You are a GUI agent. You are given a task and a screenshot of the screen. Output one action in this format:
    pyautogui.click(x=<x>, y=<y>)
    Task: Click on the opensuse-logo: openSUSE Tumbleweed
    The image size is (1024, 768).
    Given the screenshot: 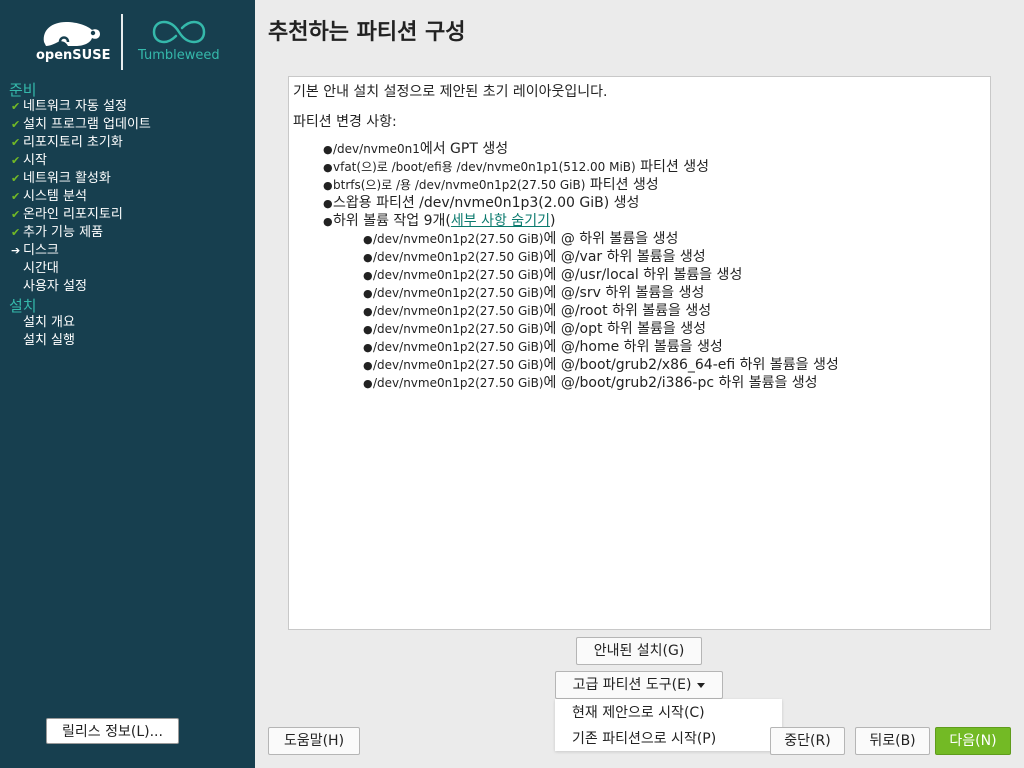 What is the action you would take?
    pyautogui.click(x=131, y=42)
    